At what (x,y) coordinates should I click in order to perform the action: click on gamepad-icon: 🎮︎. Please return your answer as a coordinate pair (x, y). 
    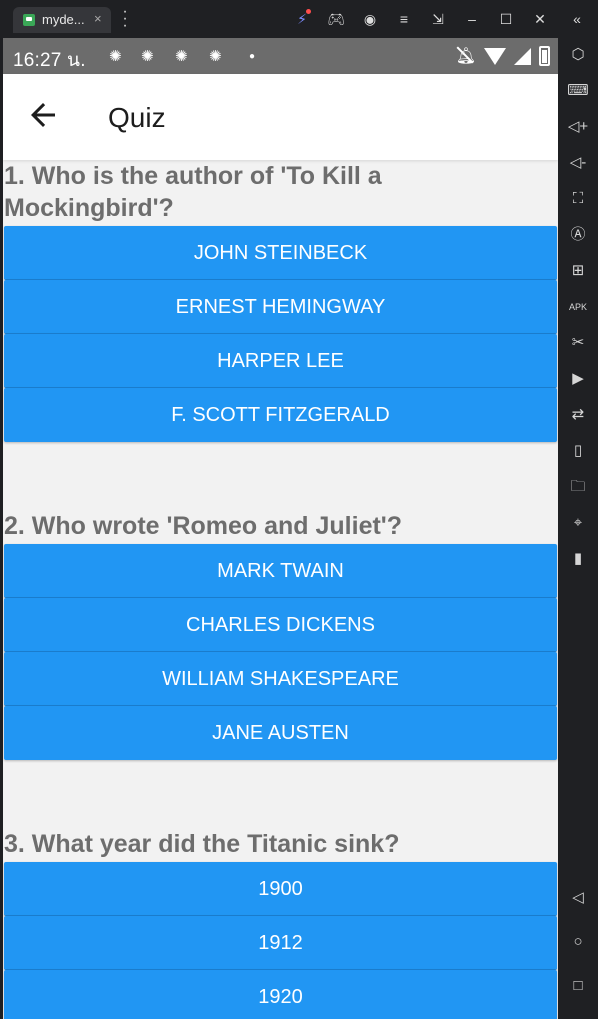
    Looking at the image, I should click on (336, 19).